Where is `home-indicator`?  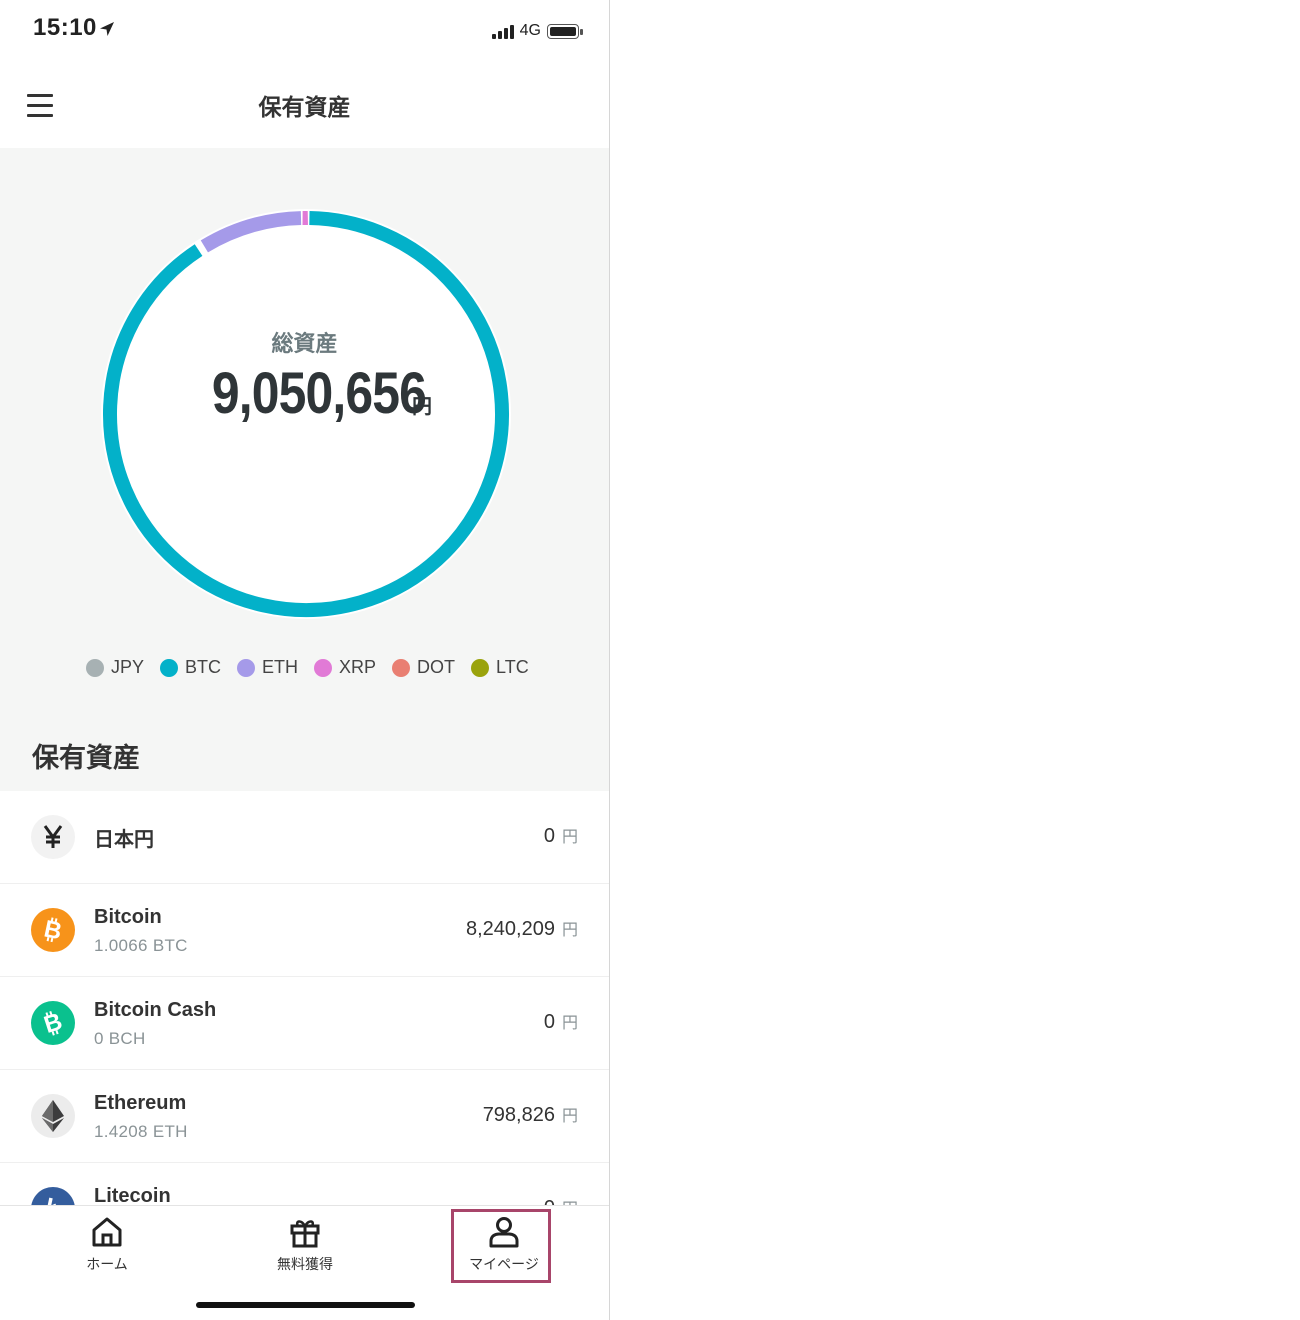 home-indicator is located at coordinates (305, 1305).